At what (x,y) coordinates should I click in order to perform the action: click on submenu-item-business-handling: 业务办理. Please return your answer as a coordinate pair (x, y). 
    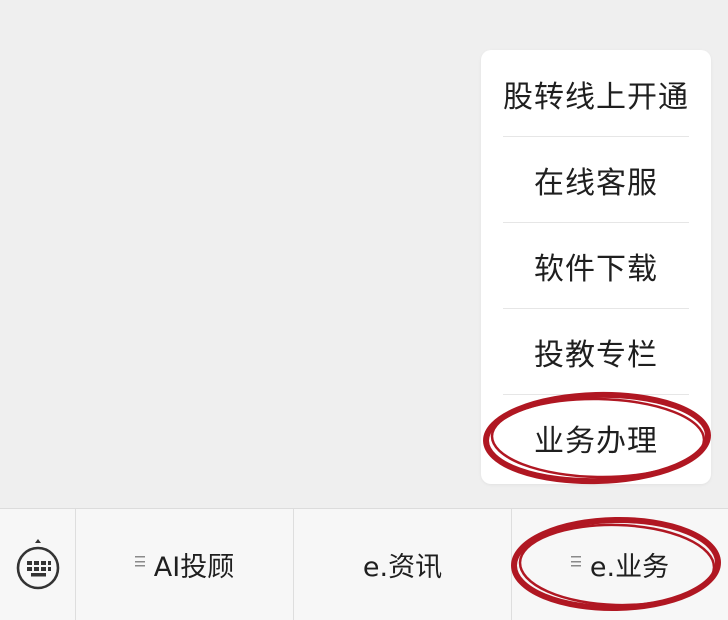
    Looking at the image, I should click on (596, 438).